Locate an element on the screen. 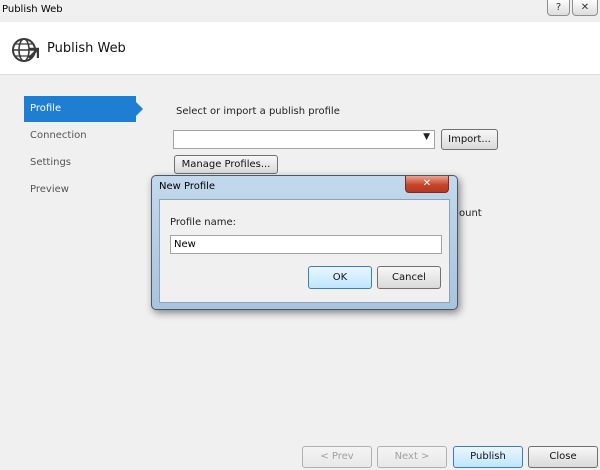 This screenshot has height=470, width=600. nav-item-label: Preview is located at coordinates (49, 189).